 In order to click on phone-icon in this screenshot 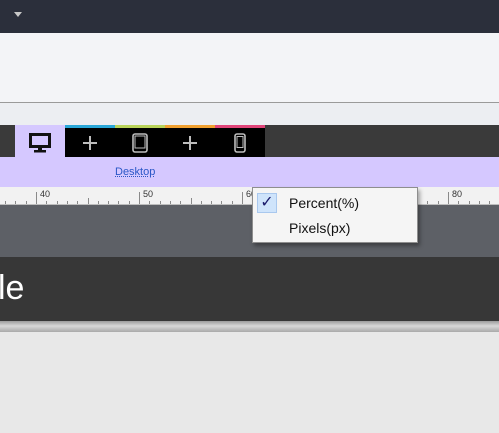, I will do `click(240, 142)`.